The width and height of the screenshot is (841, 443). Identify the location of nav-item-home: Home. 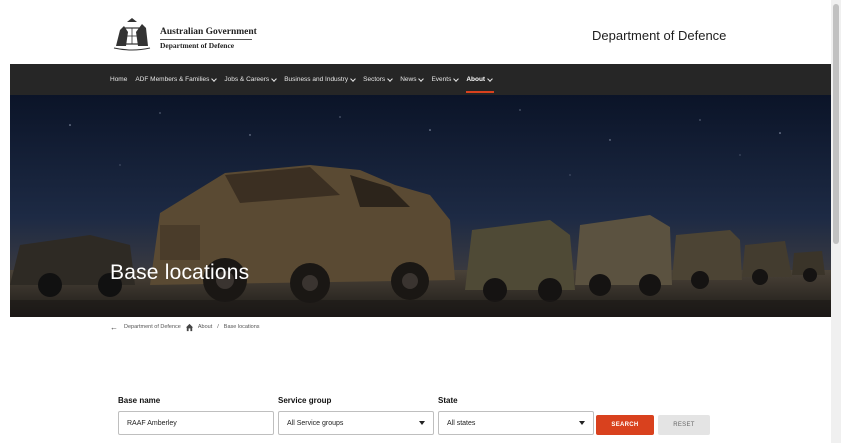
(118, 79).